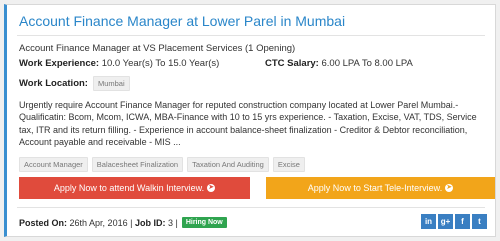 The height and width of the screenshot is (241, 500). I want to click on twitter-icon: t, so click(479, 221).